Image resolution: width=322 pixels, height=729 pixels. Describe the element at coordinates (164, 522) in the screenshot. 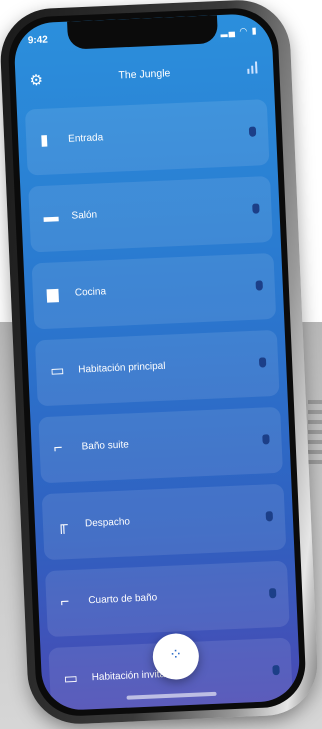

I see `room-item-despacho: ╓ Despacho` at that location.